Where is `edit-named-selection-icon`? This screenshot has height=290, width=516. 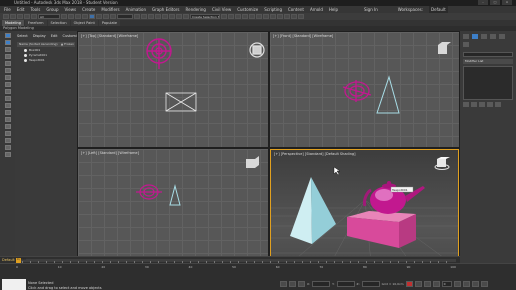 edit-named-selection-icon is located at coordinates (186, 16).